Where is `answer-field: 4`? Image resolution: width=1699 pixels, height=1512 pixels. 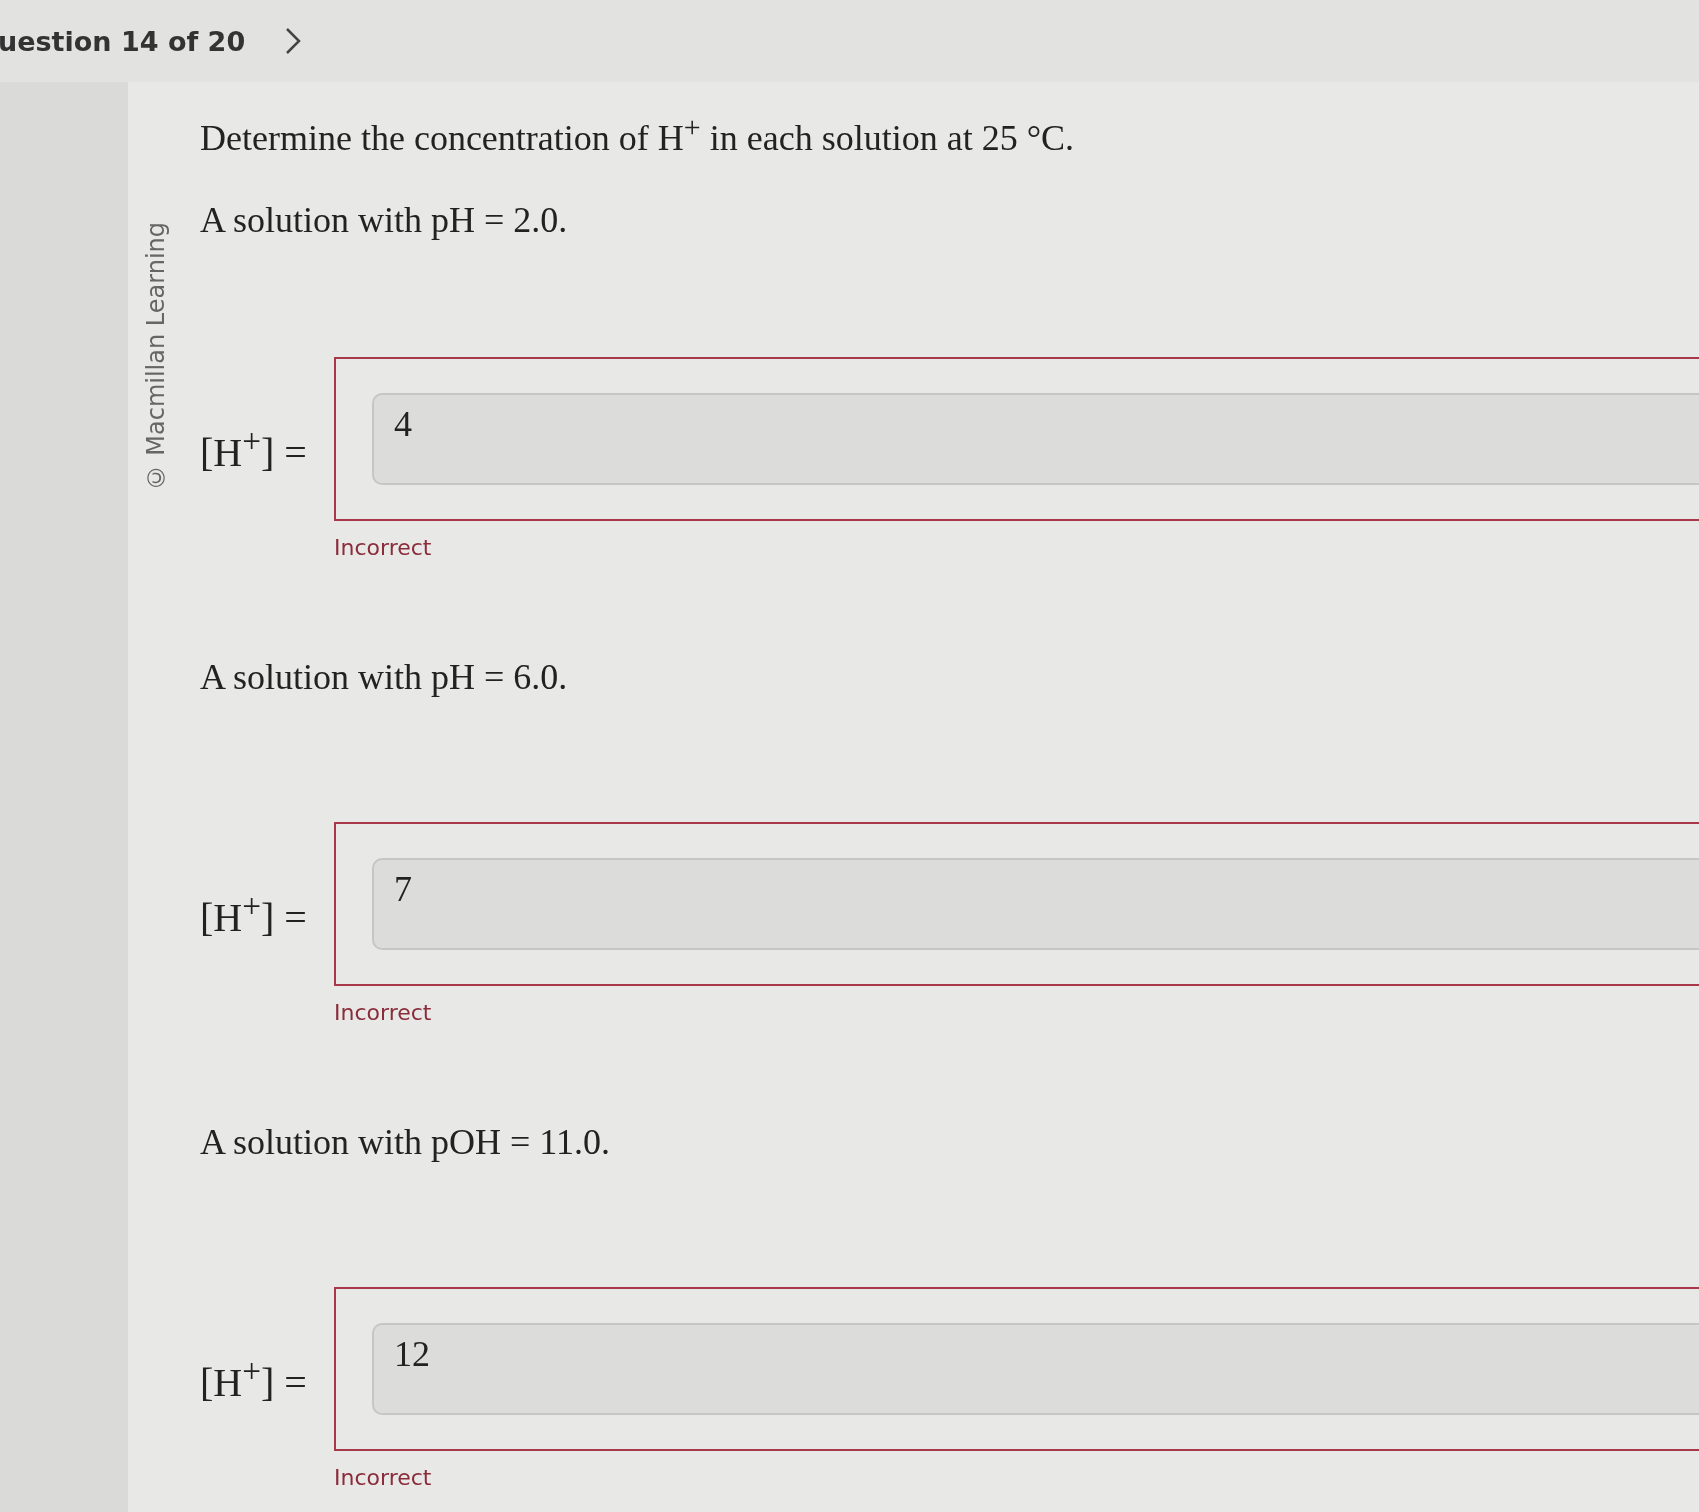
answer-field: 4 is located at coordinates (1035, 439).